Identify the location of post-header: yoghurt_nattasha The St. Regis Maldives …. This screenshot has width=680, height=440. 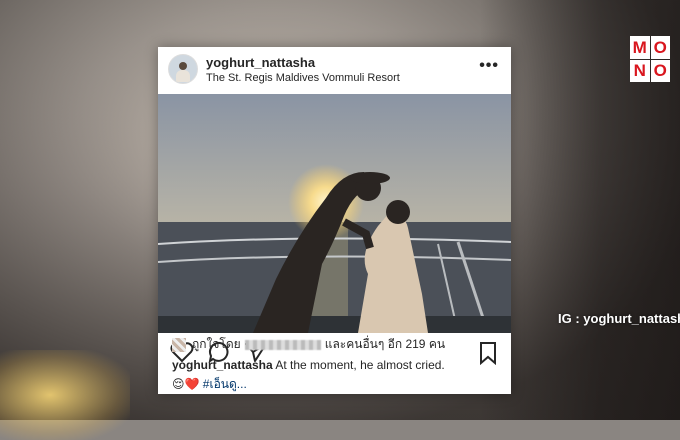
(334, 70).